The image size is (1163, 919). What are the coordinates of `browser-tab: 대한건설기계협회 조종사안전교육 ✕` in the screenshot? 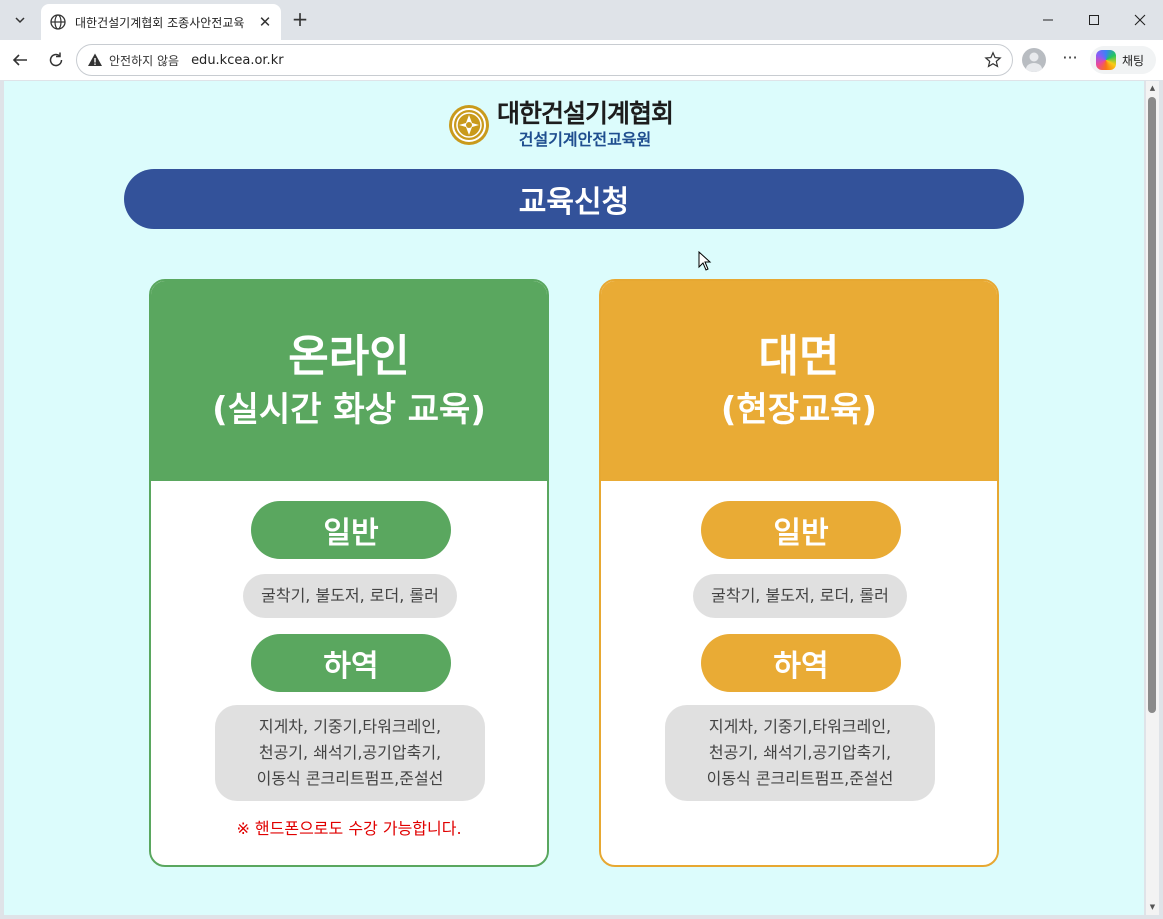 It's located at (161, 22).